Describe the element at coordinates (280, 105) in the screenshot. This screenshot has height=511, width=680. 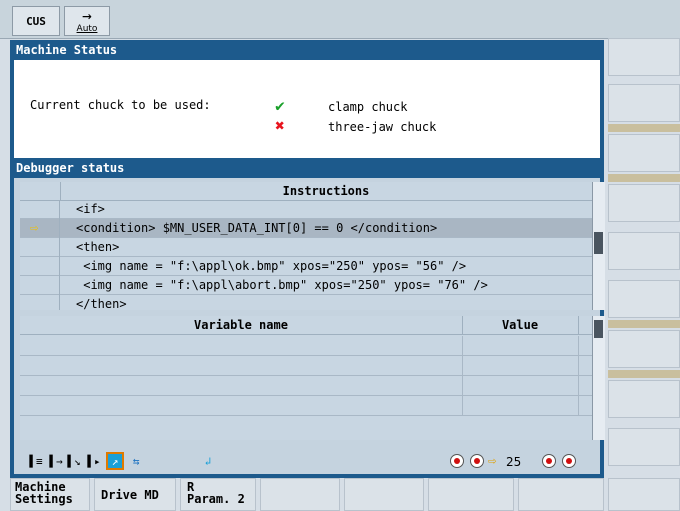
I see `checkmark-icon: ✔` at that location.